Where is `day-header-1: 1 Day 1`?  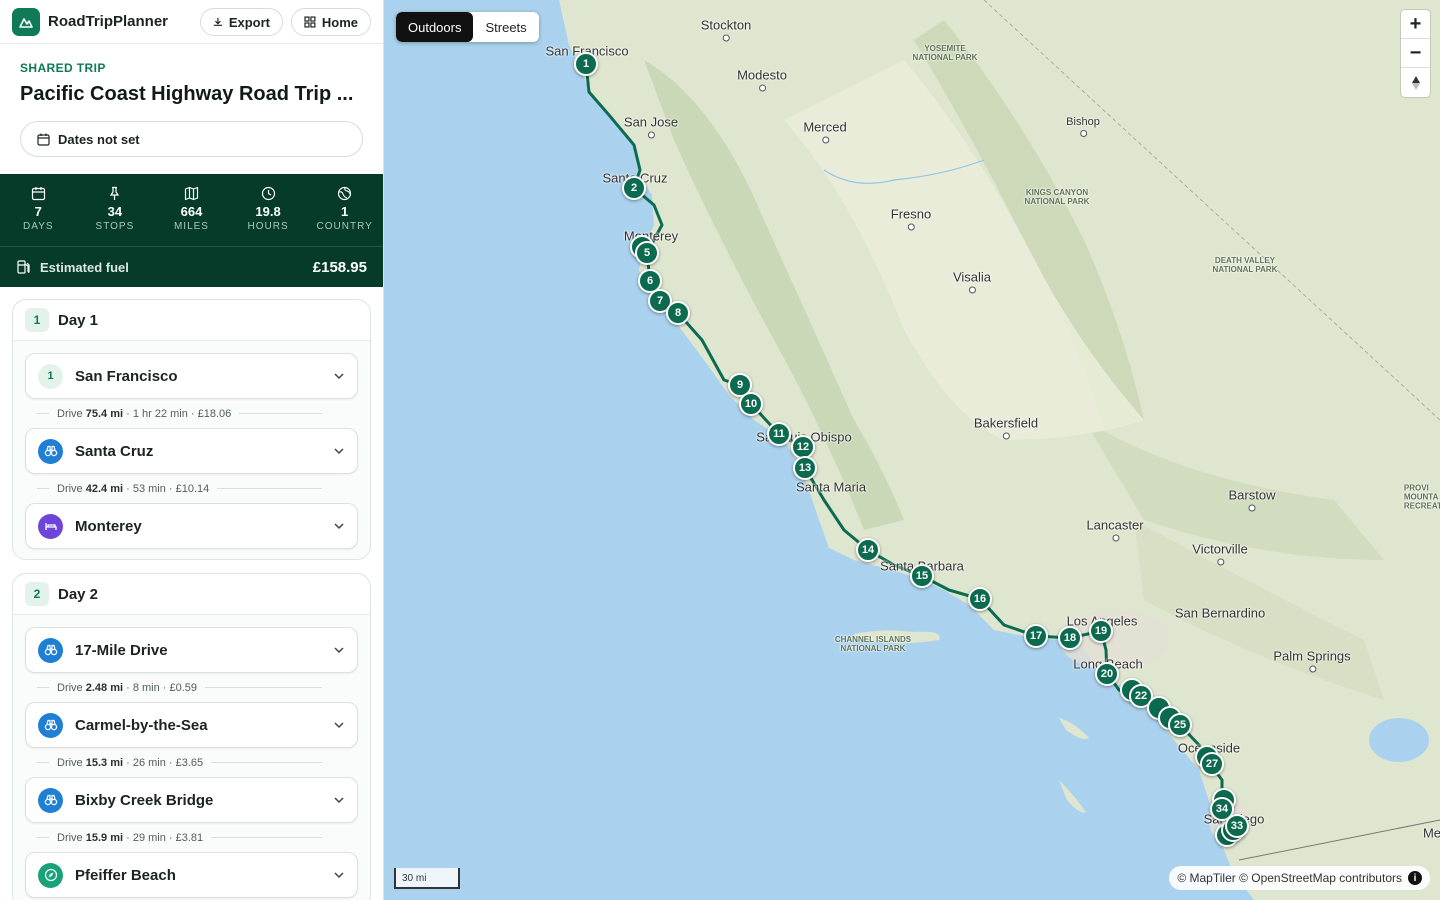 day-header-1: 1 Day 1 is located at coordinates (191, 320).